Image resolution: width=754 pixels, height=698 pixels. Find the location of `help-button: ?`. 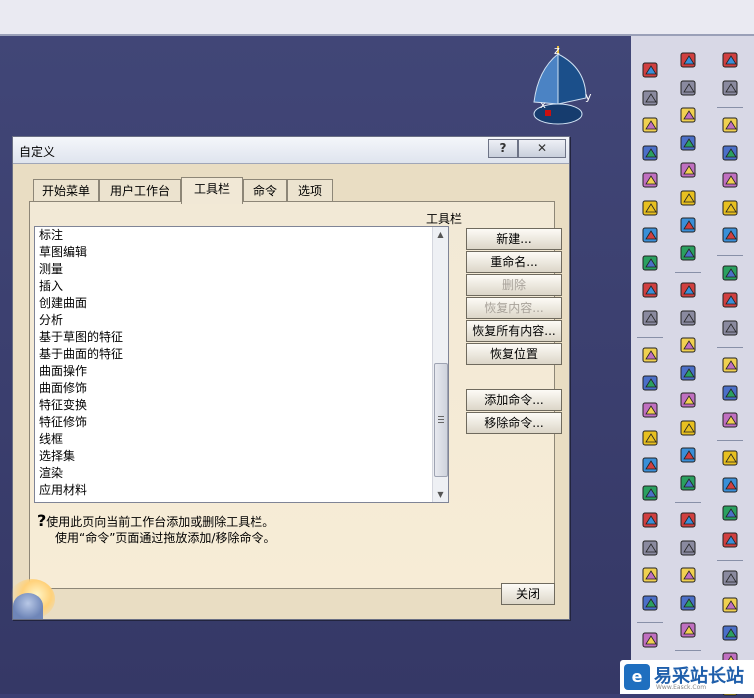

help-button: ? is located at coordinates (503, 148).